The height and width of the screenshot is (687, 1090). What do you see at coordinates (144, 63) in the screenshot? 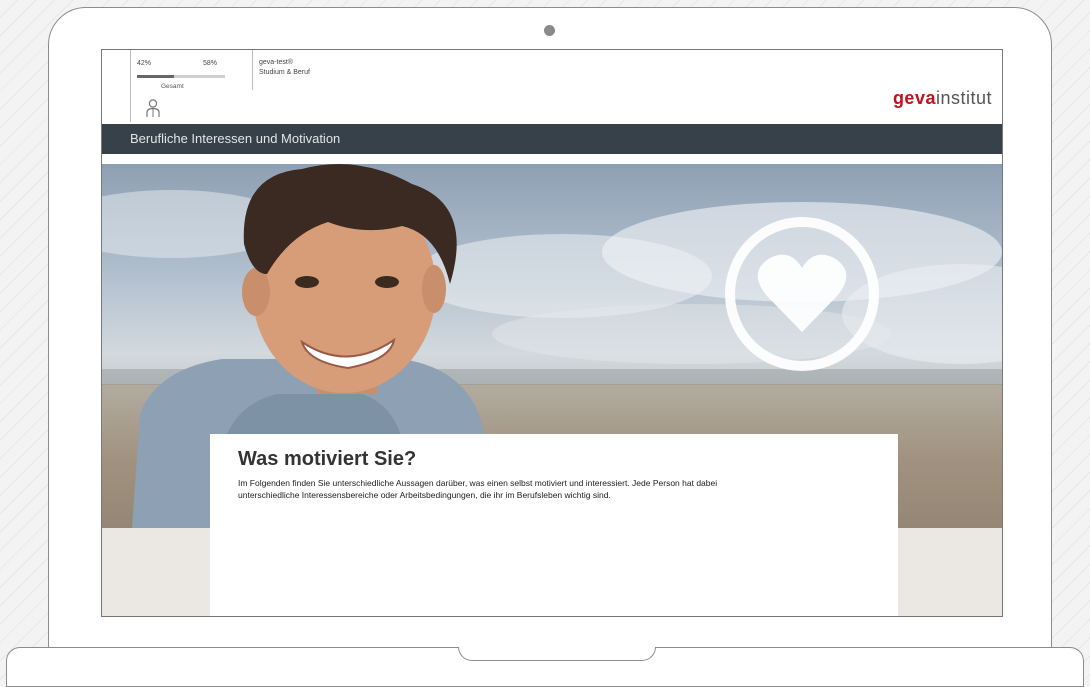
I see `progress-percent-left: 42%` at bounding box center [144, 63].